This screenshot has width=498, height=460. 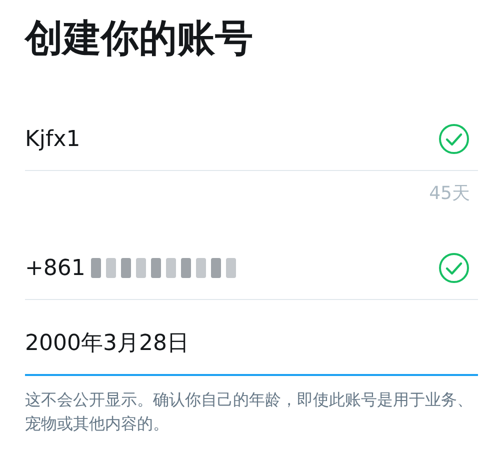 I want to click on page-title: 创建你的账号, so click(x=139, y=38).